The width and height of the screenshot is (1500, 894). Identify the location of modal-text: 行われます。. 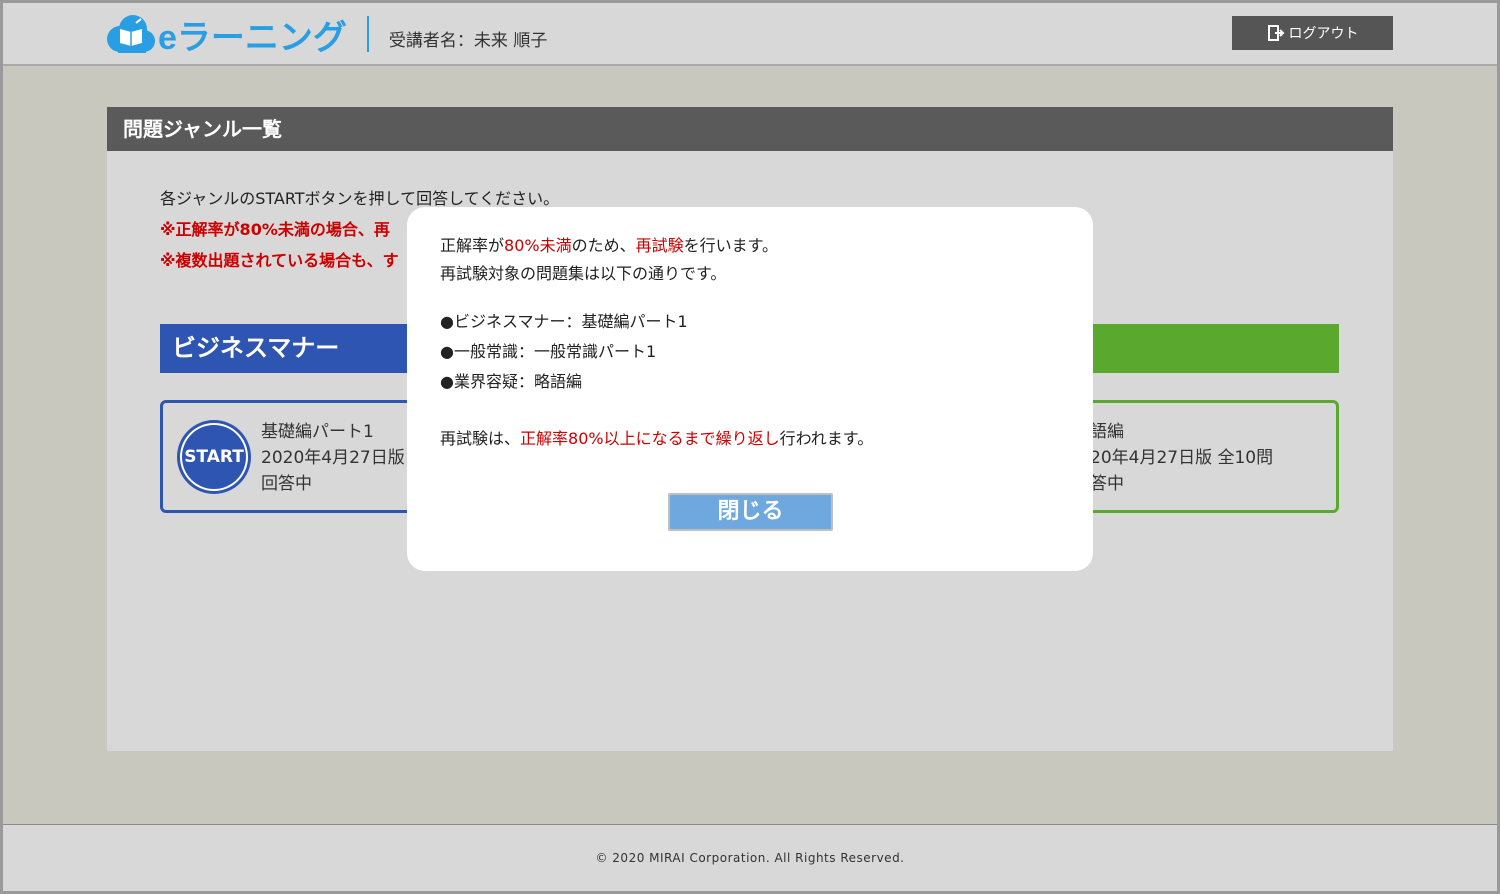
(826, 438).